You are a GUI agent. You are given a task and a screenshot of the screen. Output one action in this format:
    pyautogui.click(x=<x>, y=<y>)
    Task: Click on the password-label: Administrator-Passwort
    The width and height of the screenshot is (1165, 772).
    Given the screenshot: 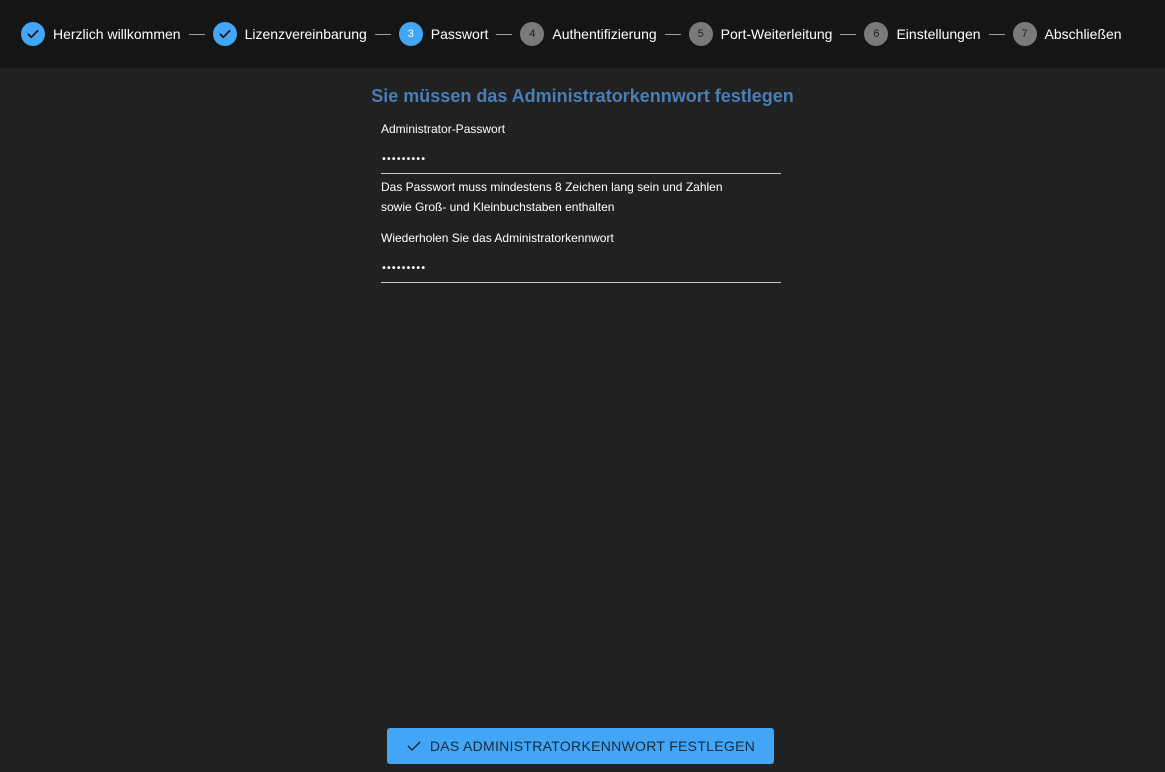 What is the action you would take?
    pyautogui.click(x=443, y=129)
    